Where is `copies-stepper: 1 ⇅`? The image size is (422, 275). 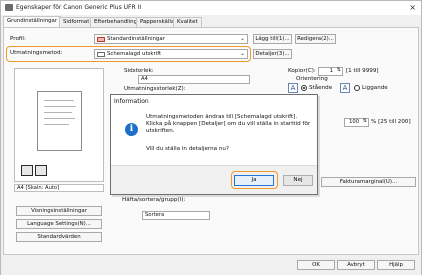 copies-stepper: 1 ⇅ is located at coordinates (330, 71).